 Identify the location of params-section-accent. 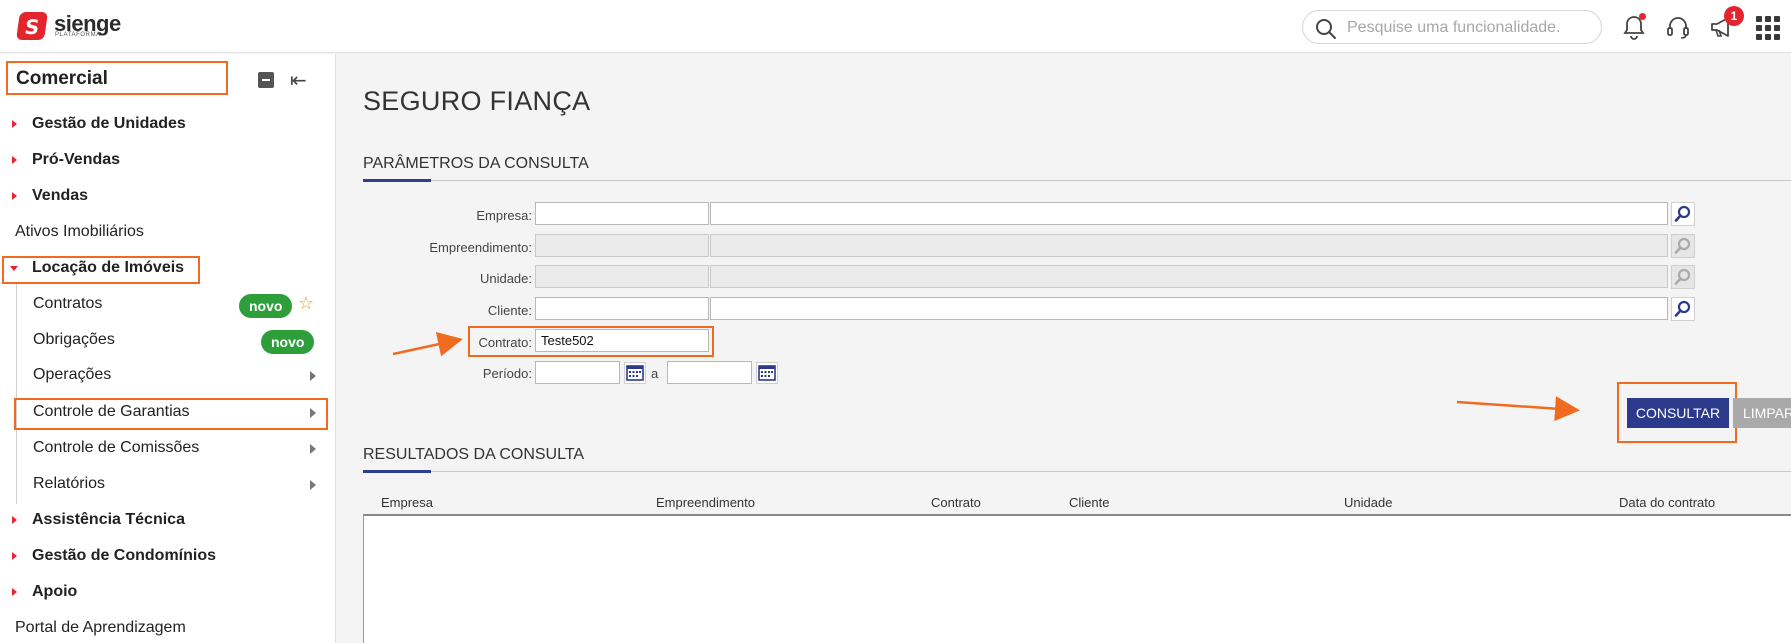
(397, 180).